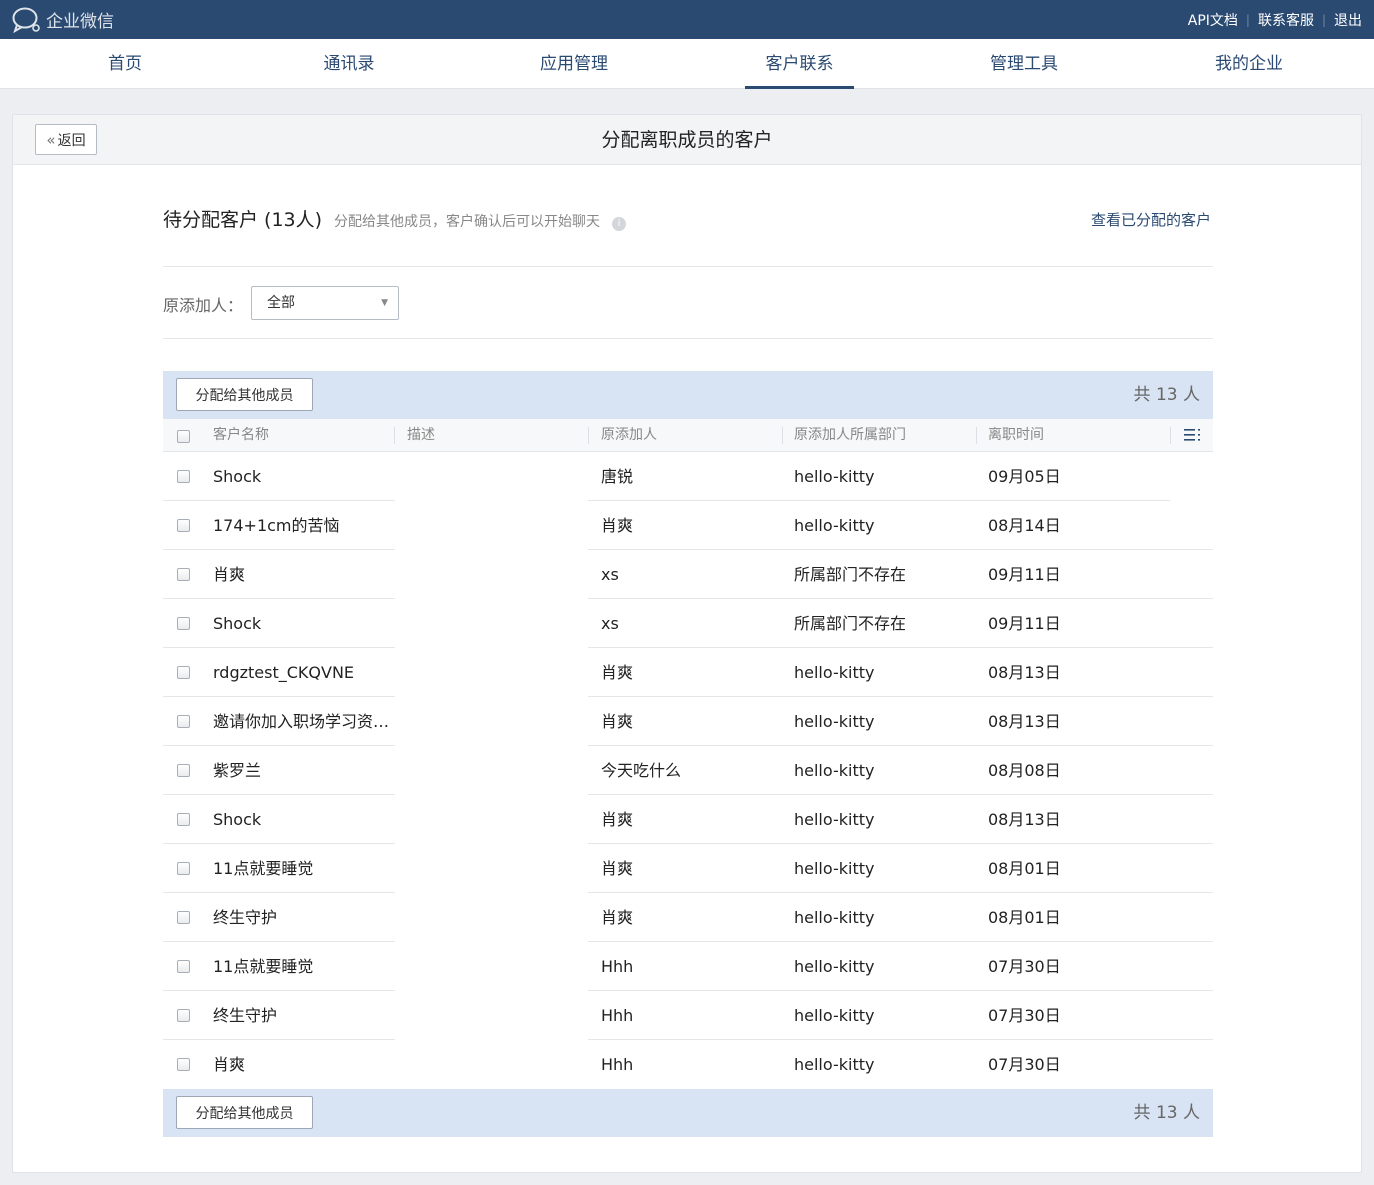  I want to click on top-links: API文档 | 联系客服 | 退出, so click(1275, 20).